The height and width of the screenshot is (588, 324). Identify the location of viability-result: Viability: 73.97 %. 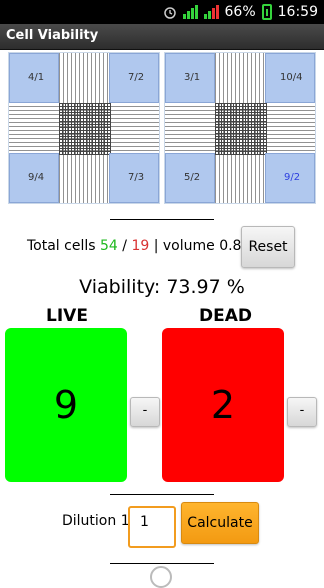
(162, 287).